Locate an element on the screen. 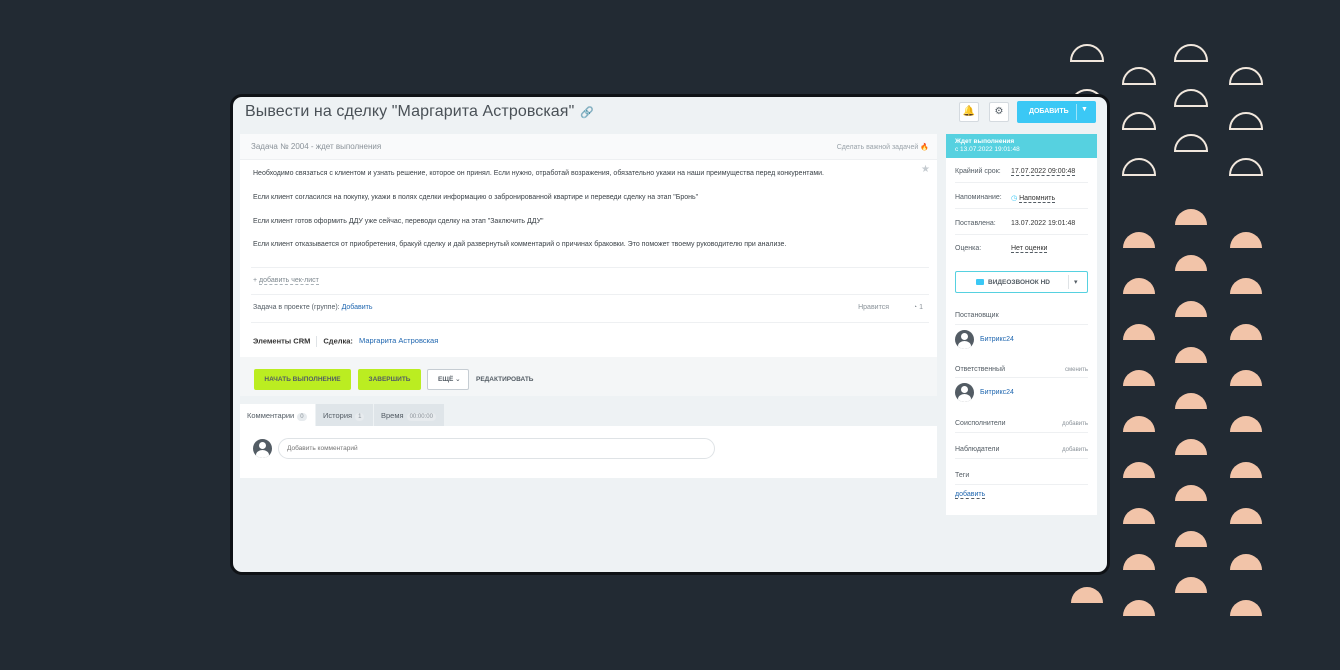 This screenshot has width=1340, height=670. responsible-title: Ответственный is located at coordinates (980, 369).